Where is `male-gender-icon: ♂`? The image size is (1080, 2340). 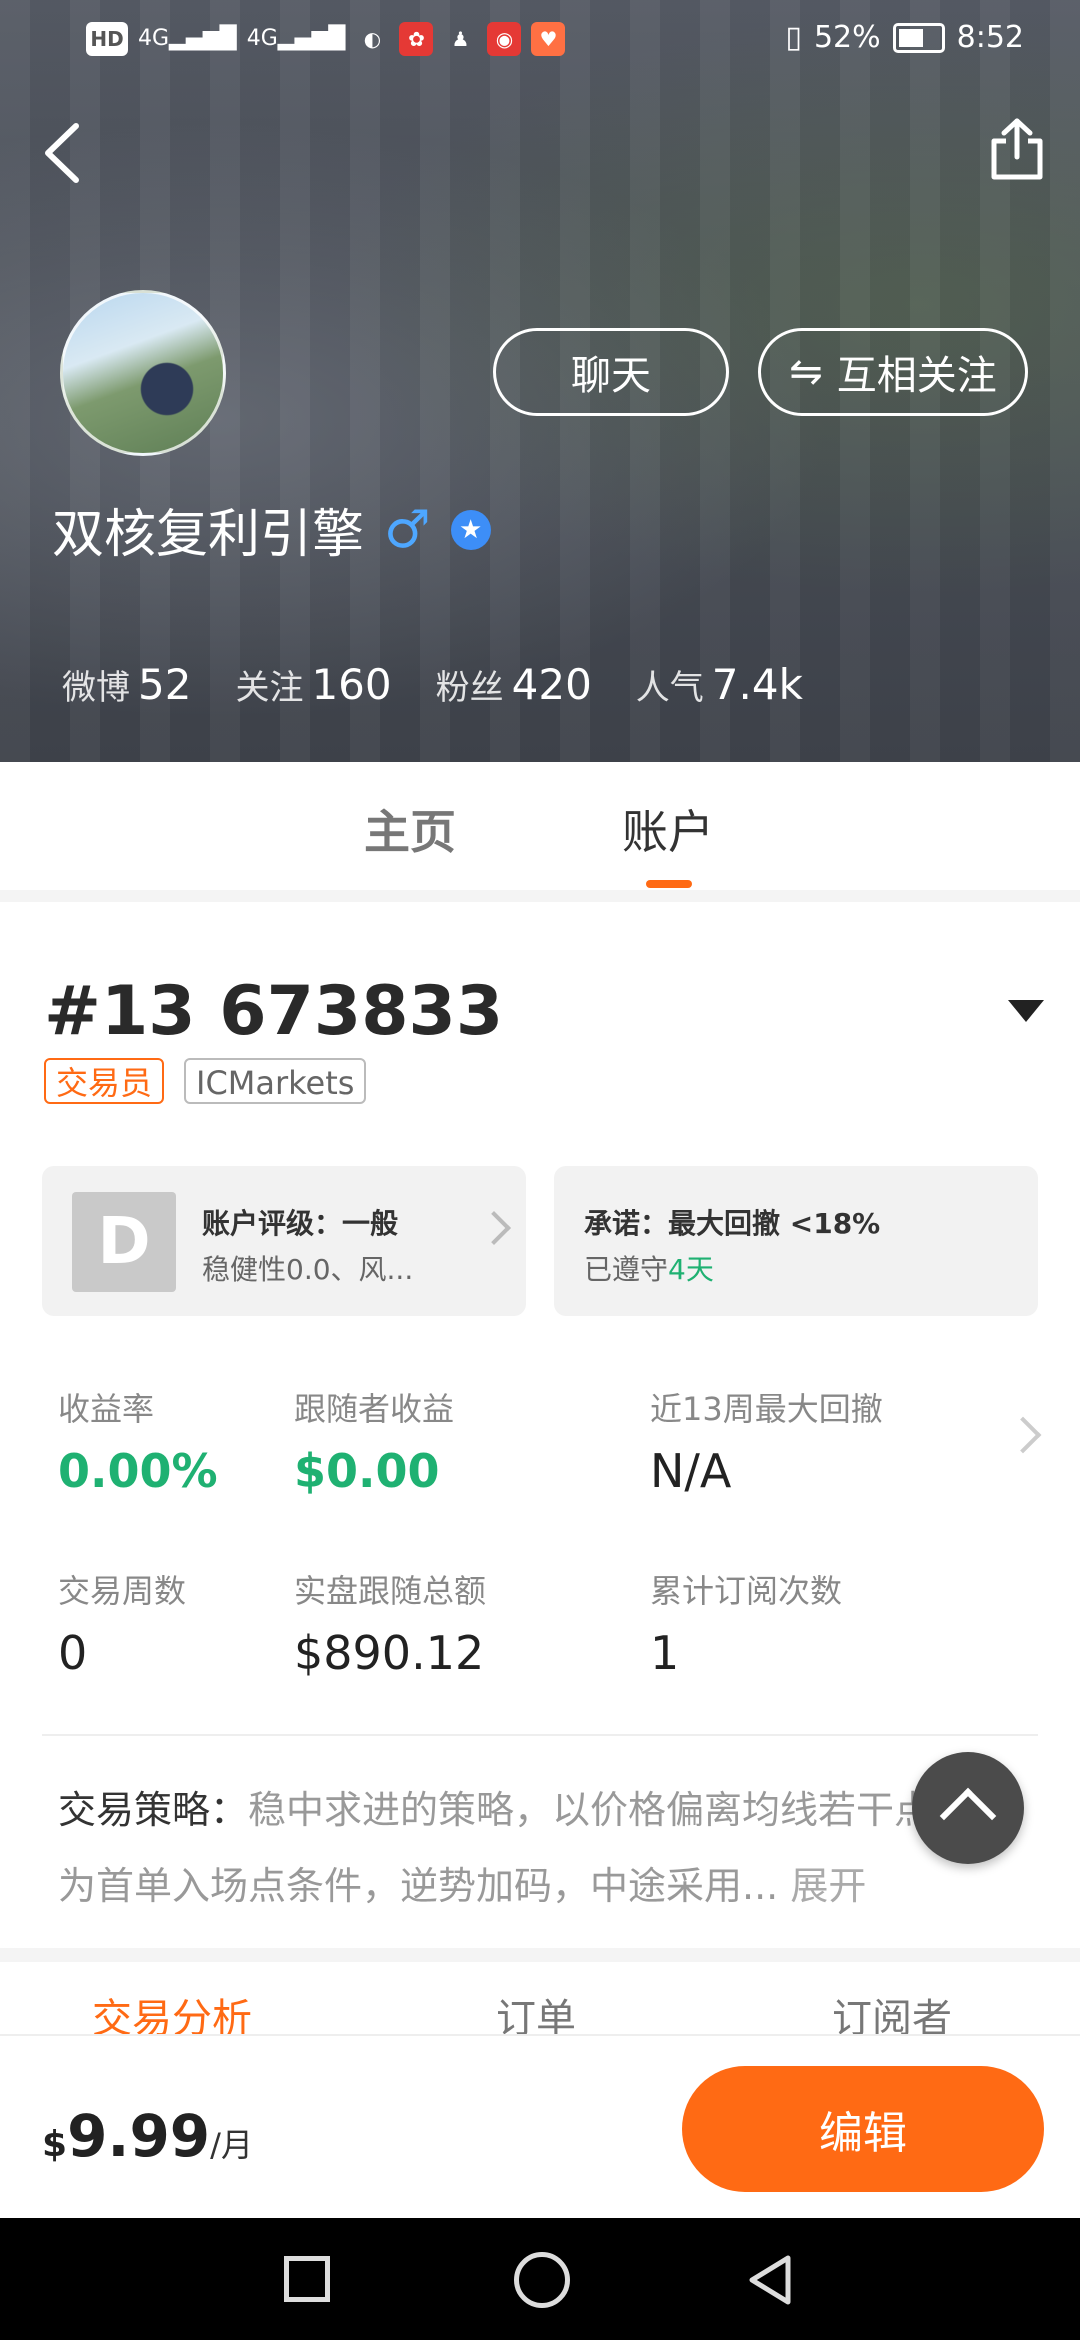
male-gender-icon: ♂ is located at coordinates (407, 529).